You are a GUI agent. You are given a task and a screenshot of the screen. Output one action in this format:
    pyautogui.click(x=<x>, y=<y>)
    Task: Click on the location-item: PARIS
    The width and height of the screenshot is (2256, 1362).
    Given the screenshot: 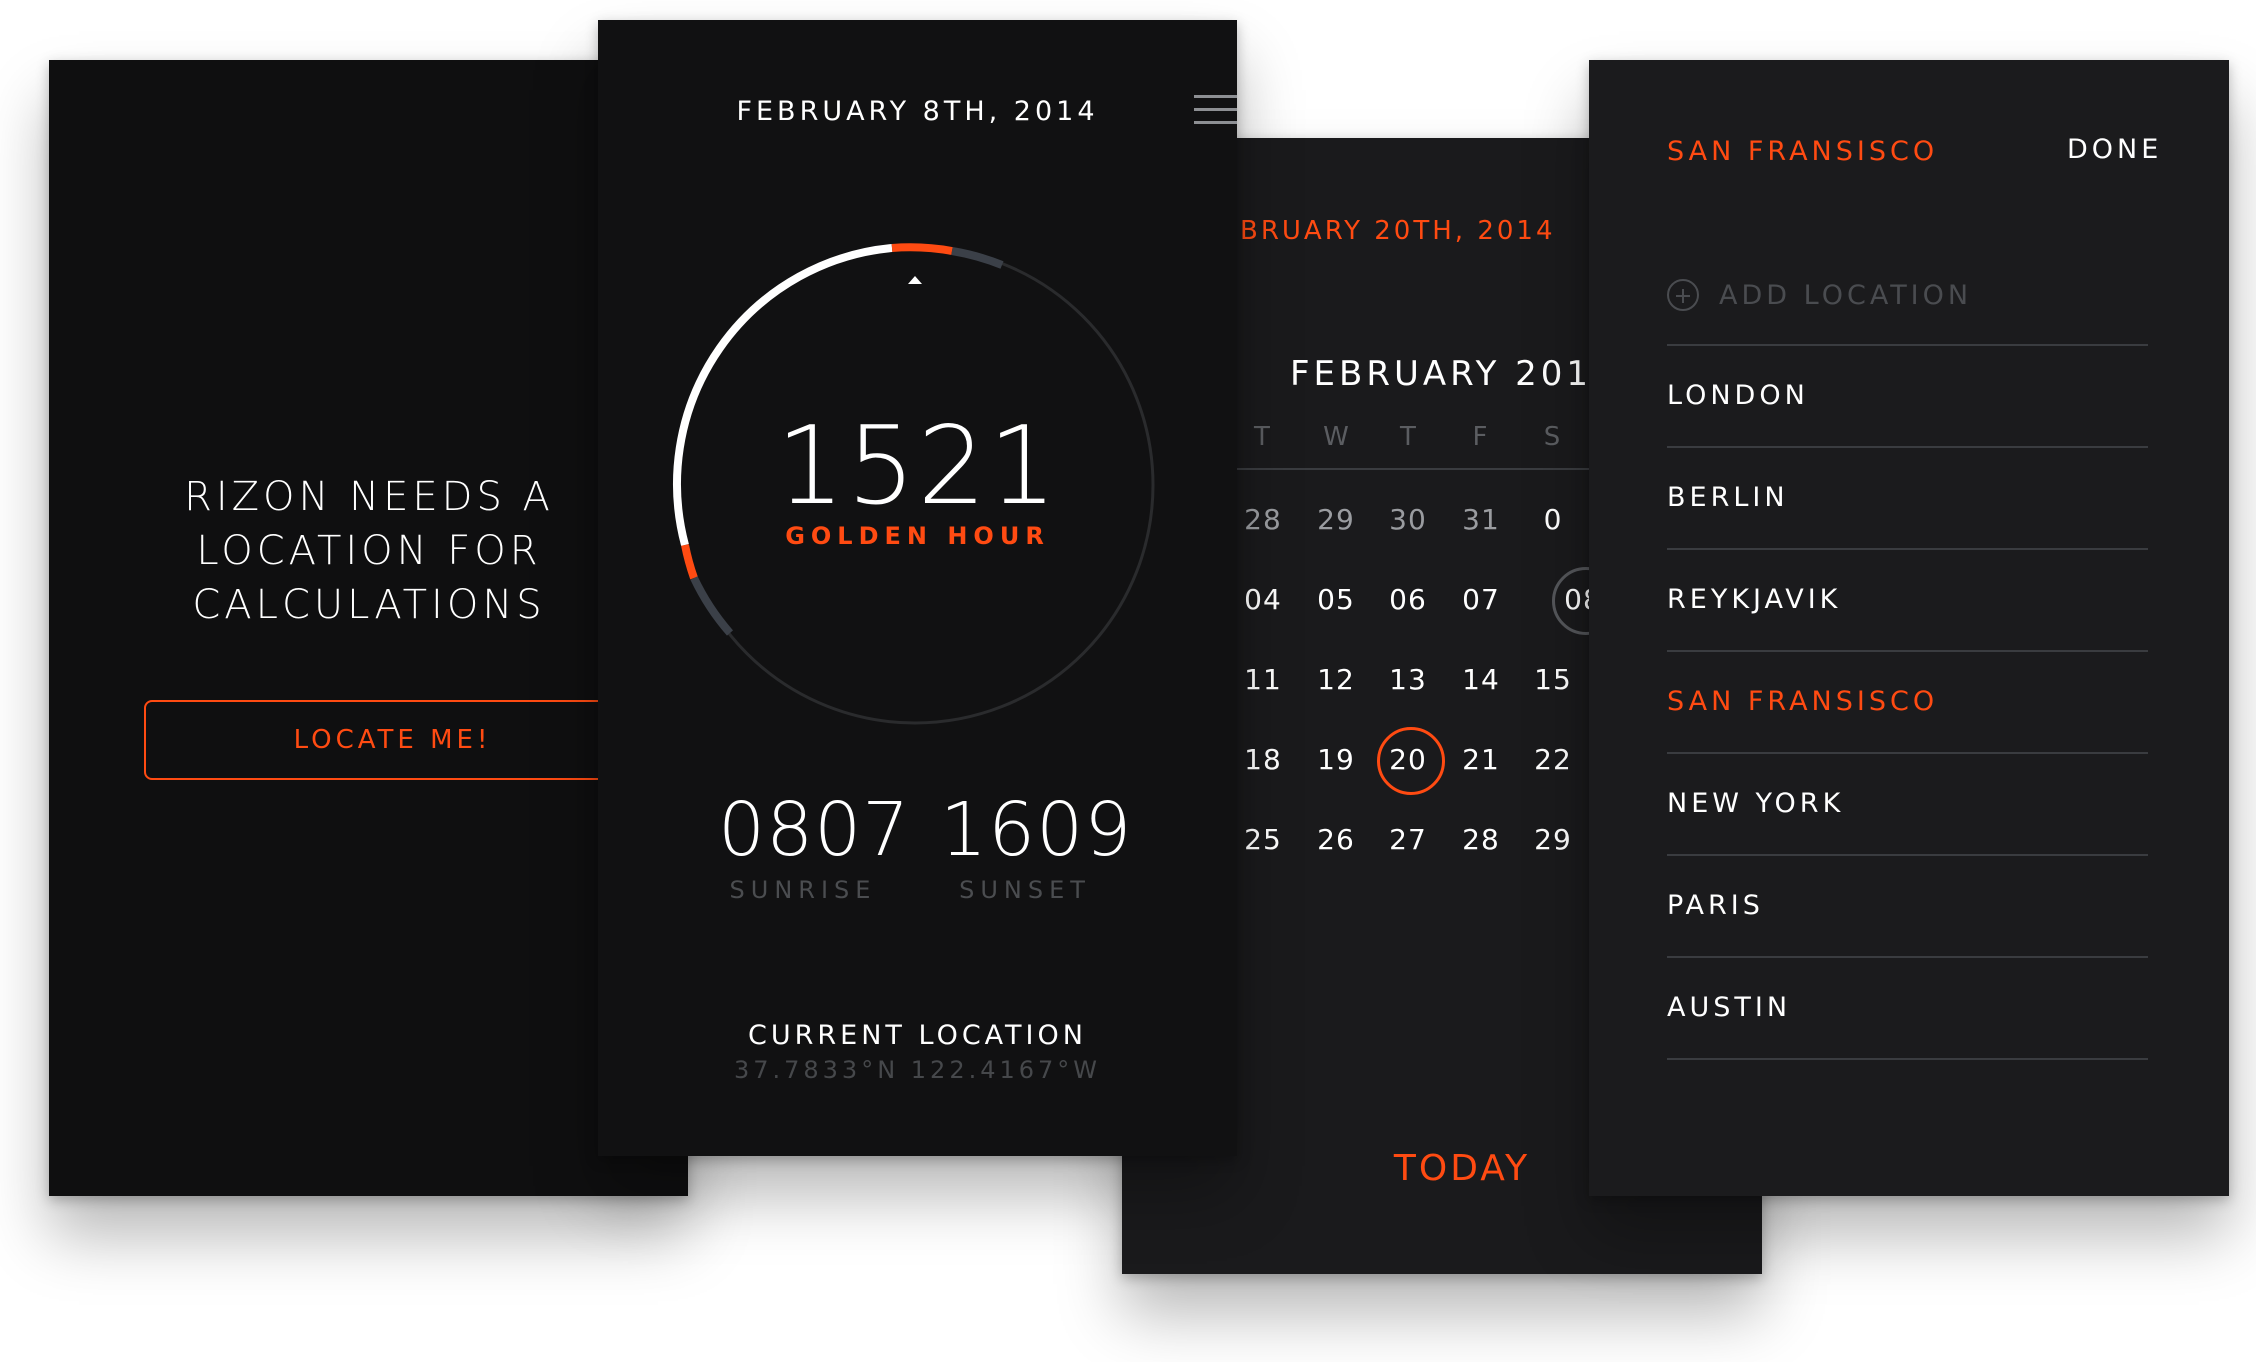 What is the action you would take?
    pyautogui.click(x=1907, y=906)
    